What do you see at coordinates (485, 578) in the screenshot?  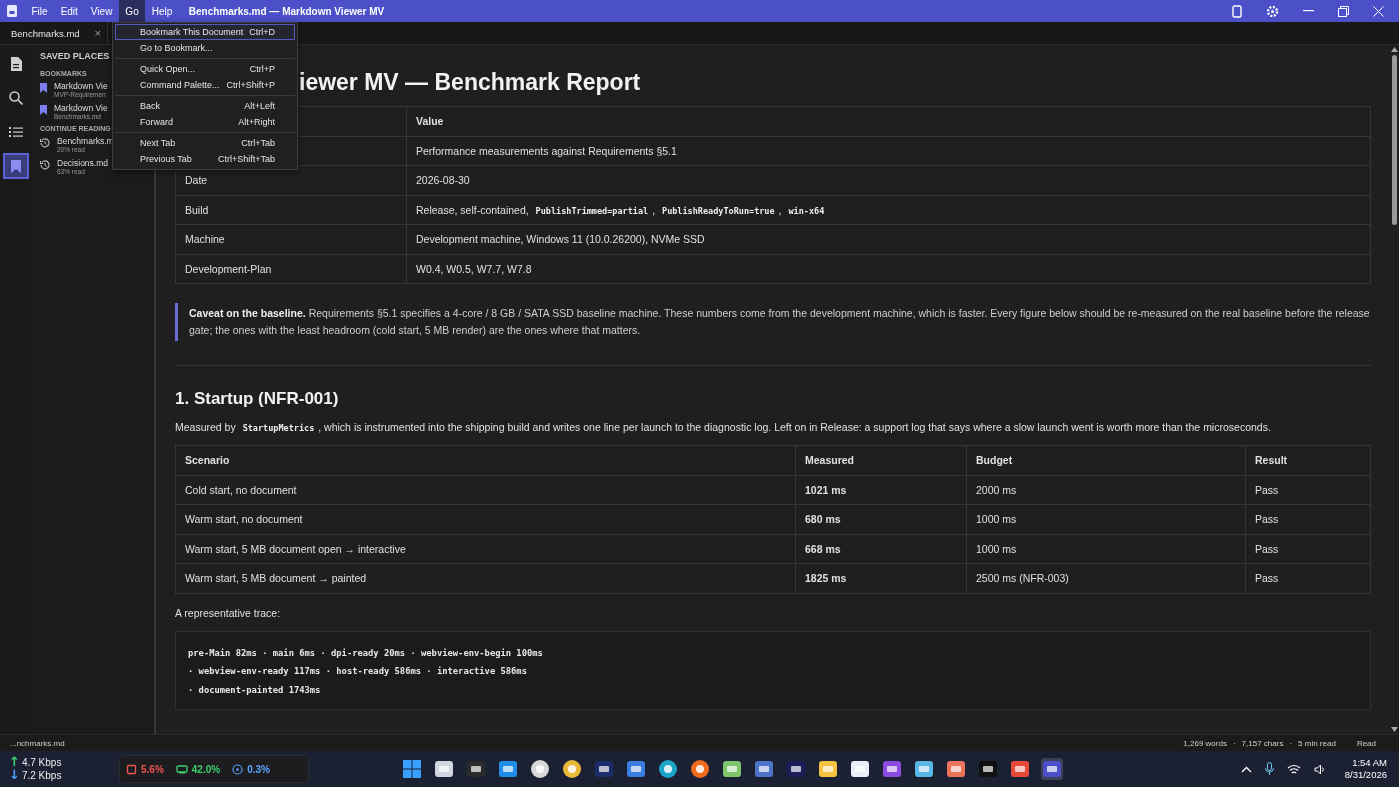 I see `table-cell: Warm start, 5 MB document → painted` at bounding box center [485, 578].